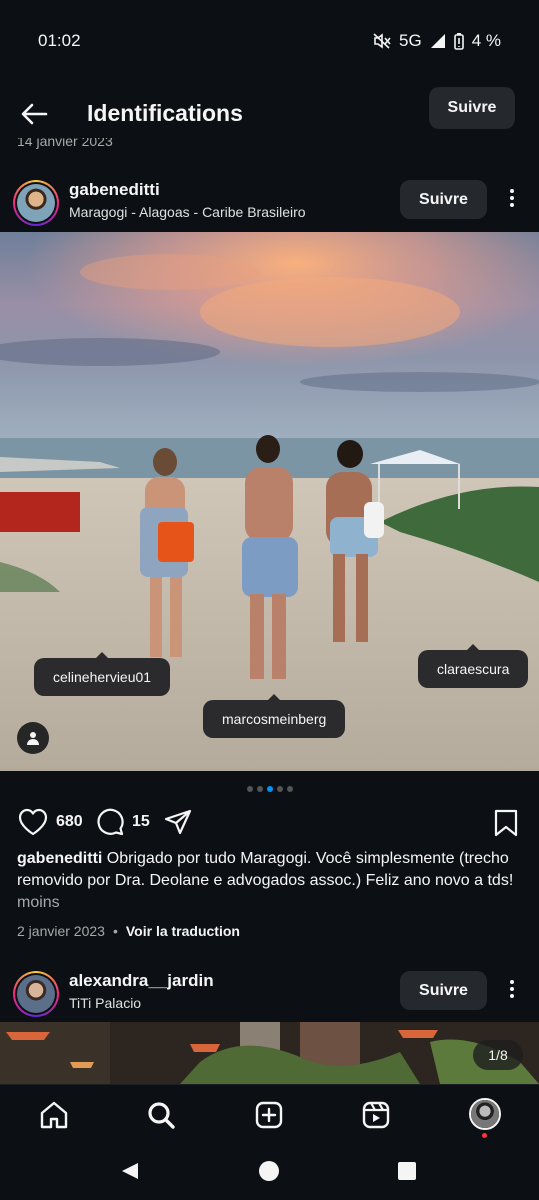 The width and height of the screenshot is (539, 1200). Describe the element at coordinates (114, 190) in the screenshot. I see `post-username: gabeneditti` at that location.